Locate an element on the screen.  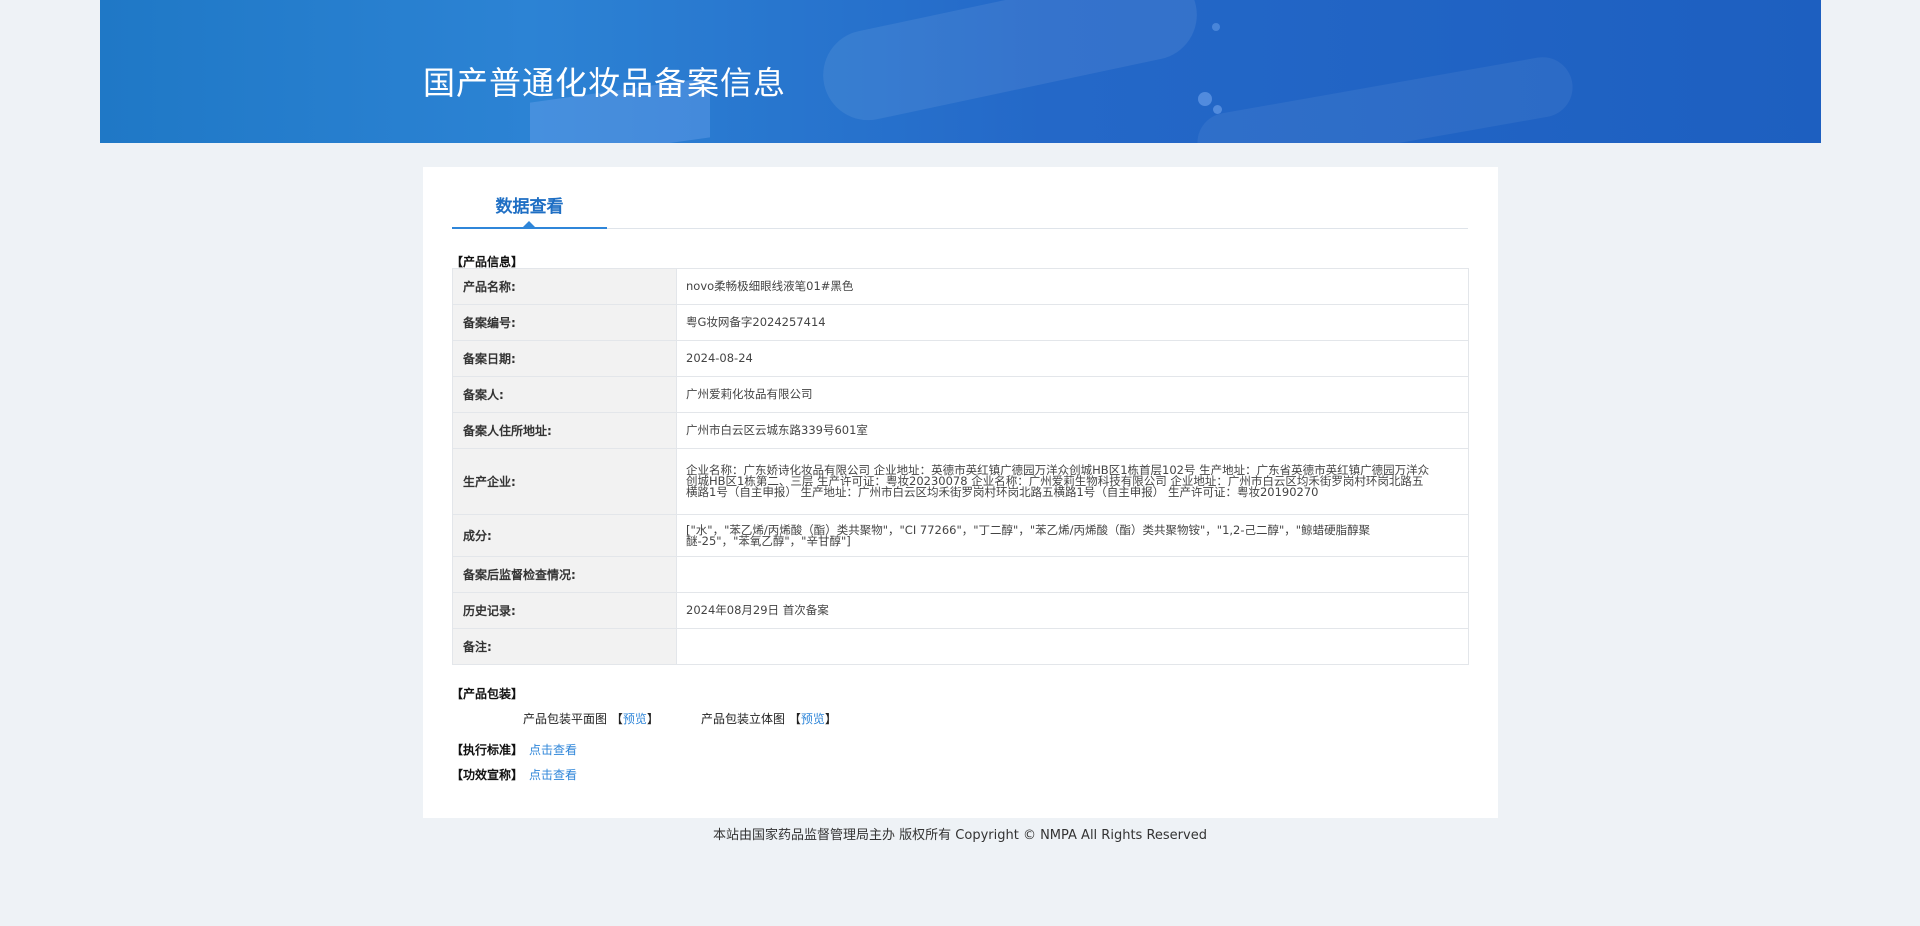
standard-view-link: 点击查看 is located at coordinates (553, 750).